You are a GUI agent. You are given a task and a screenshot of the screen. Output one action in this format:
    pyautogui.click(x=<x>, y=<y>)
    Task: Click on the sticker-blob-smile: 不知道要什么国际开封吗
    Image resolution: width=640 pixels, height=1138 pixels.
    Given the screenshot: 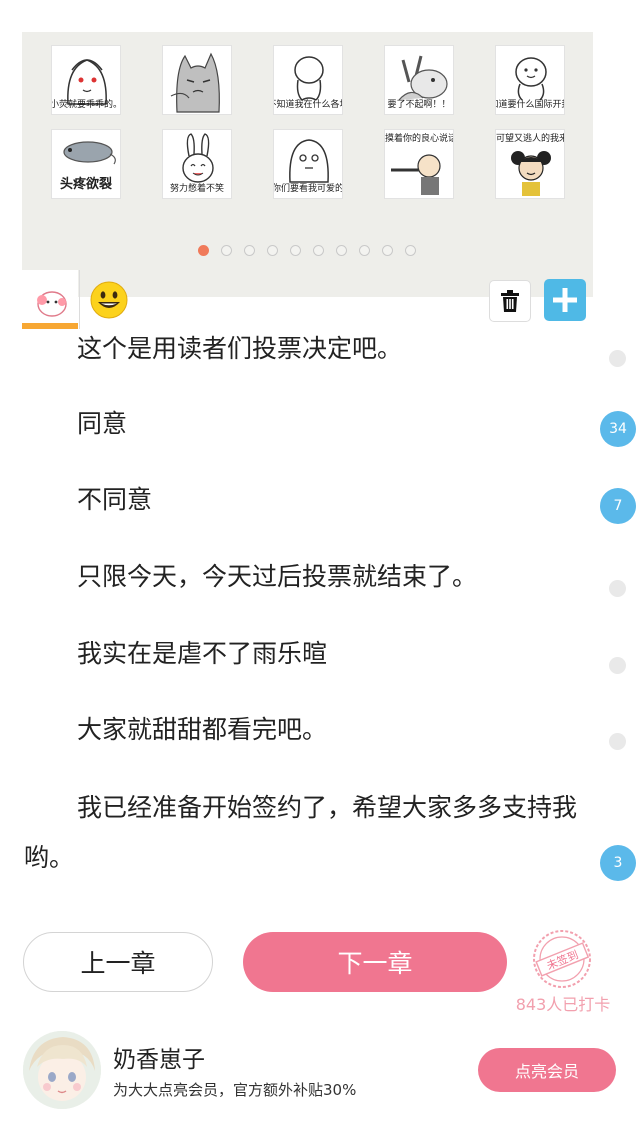 What is the action you would take?
    pyautogui.click(x=530, y=80)
    